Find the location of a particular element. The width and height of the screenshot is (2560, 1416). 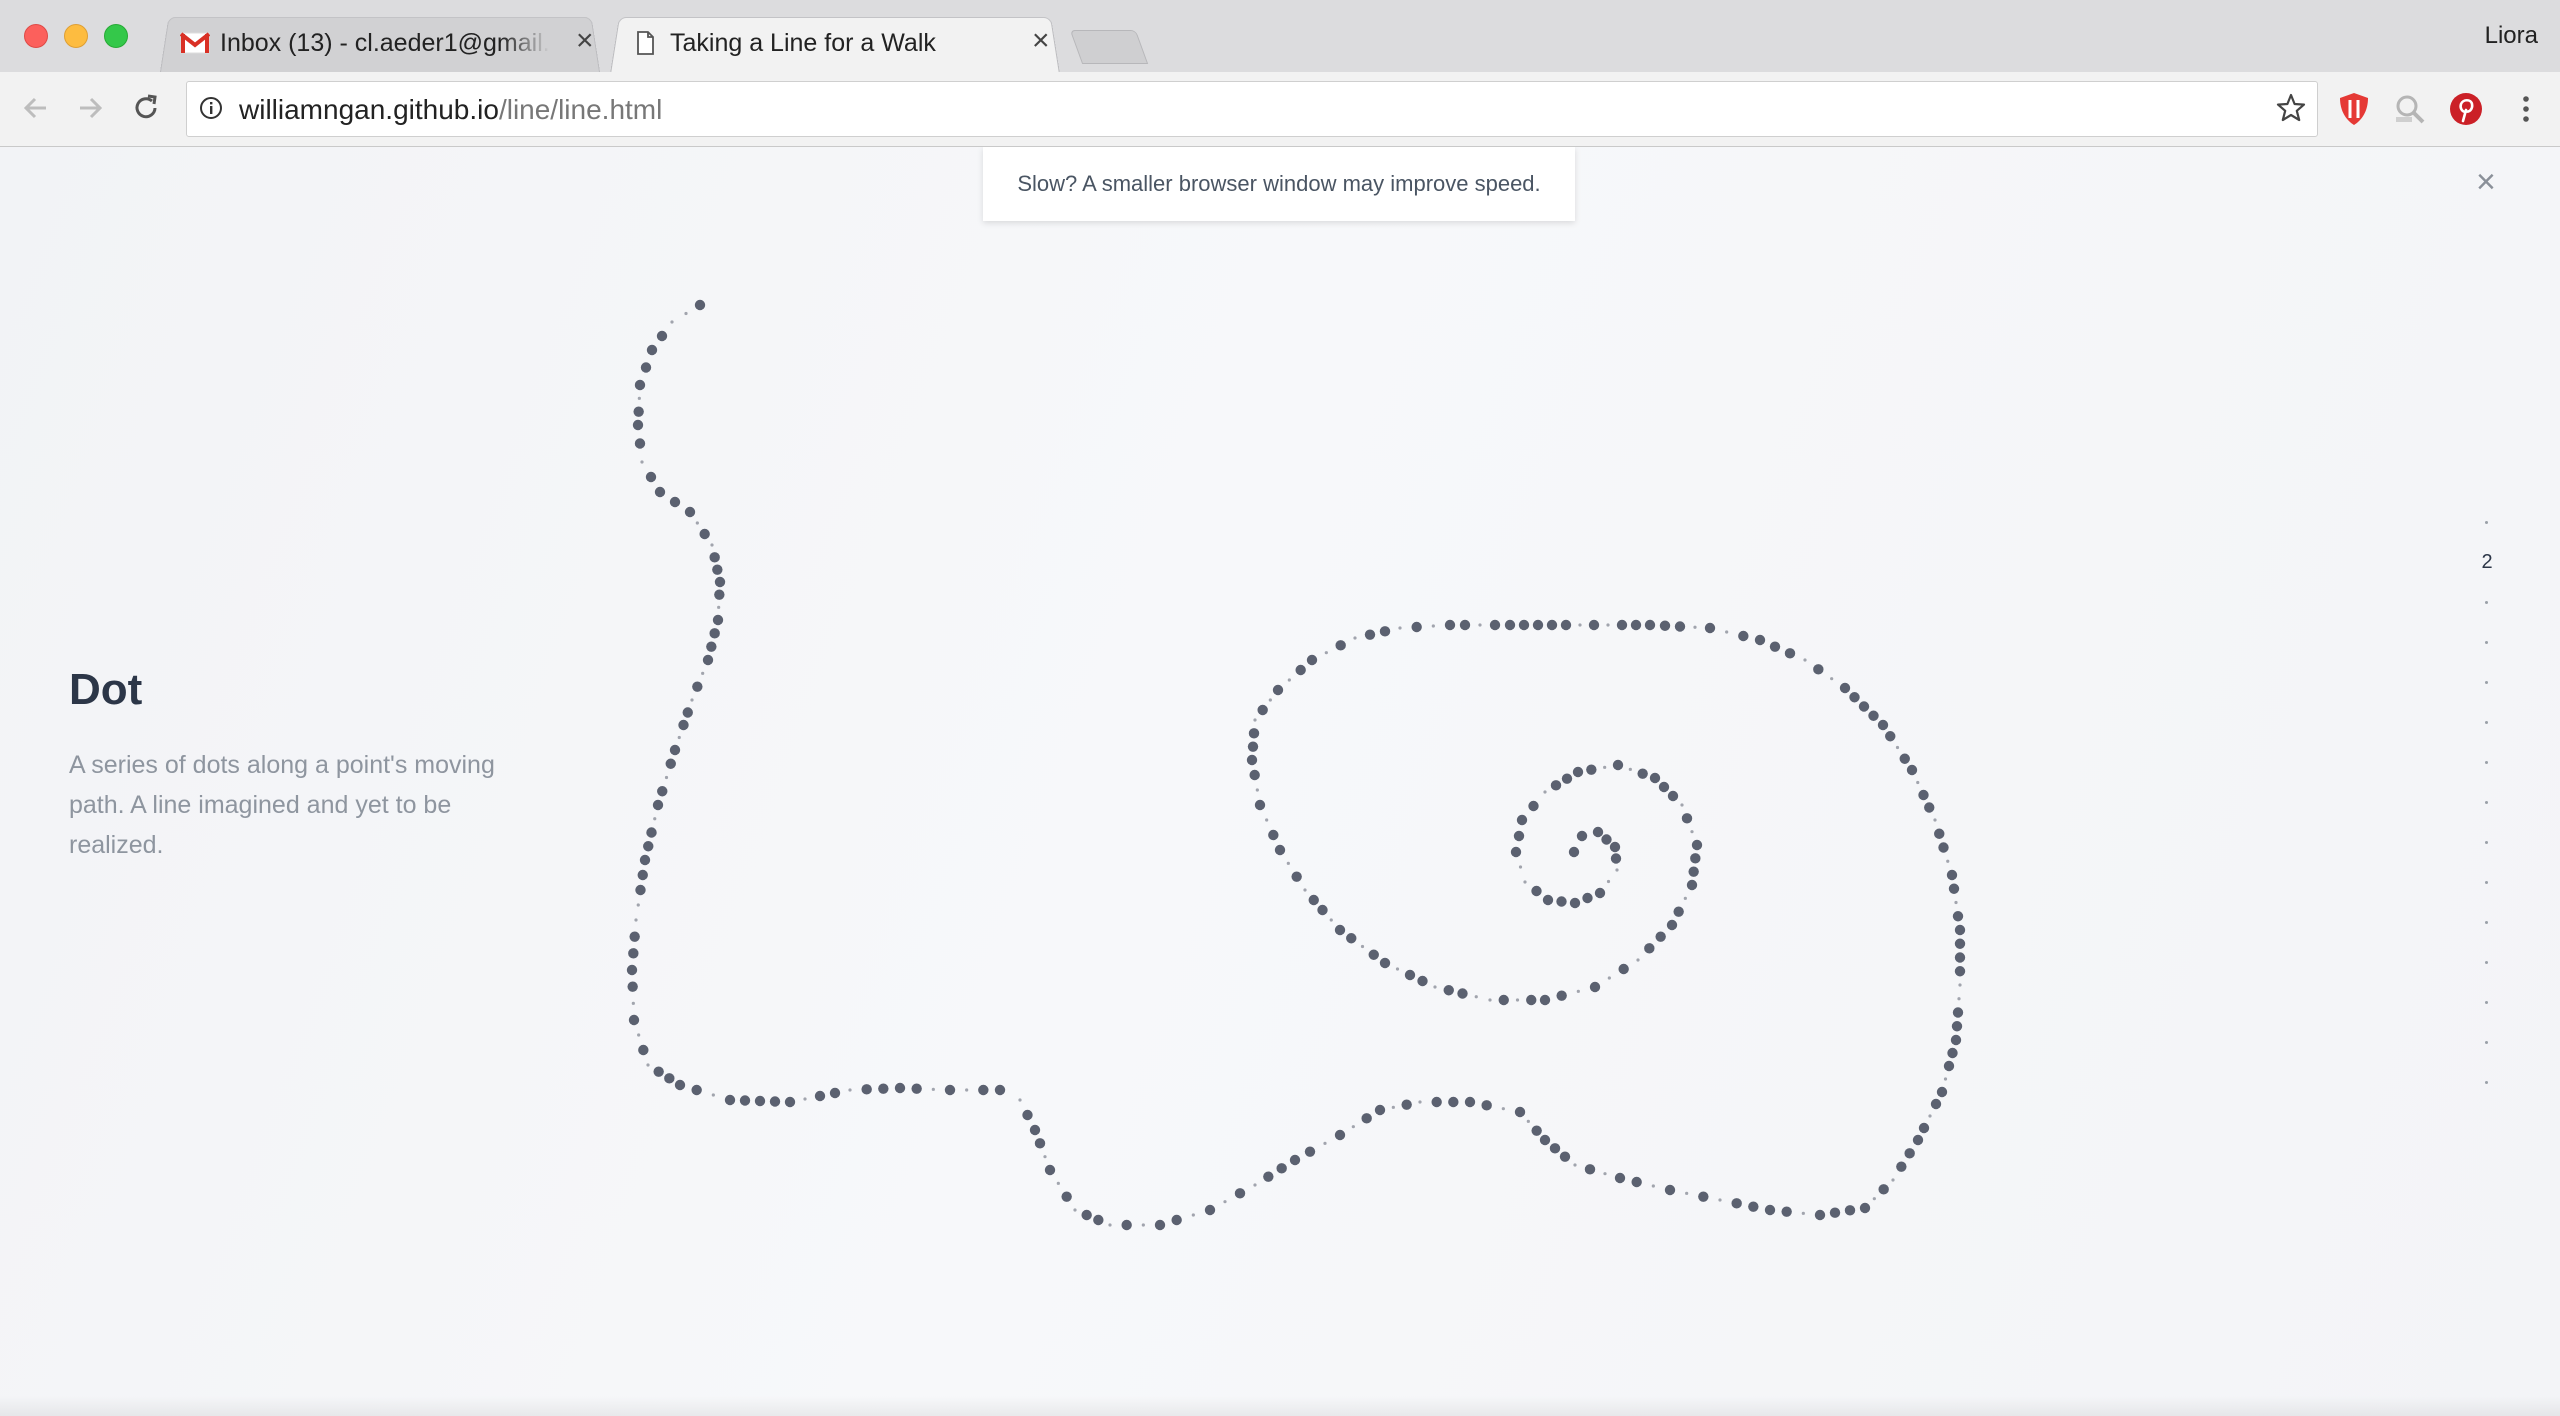

search-extension-icon is located at coordinates (2410, 109).